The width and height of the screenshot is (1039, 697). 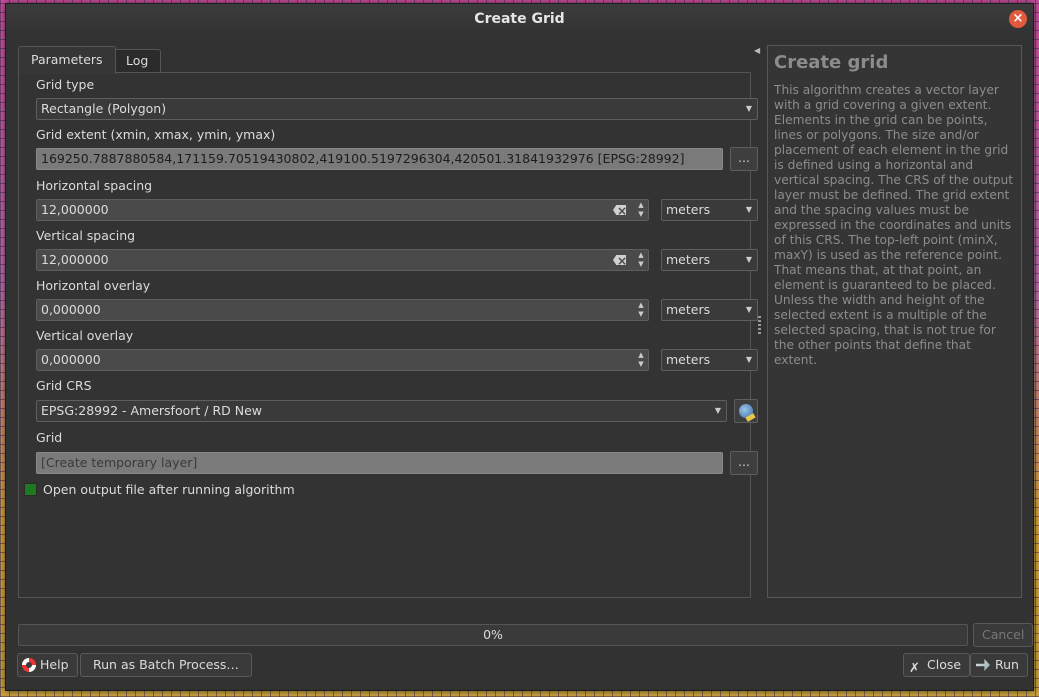 I want to click on h-spacing-input: 12,000000 ▲▼, so click(x=342, y=210).